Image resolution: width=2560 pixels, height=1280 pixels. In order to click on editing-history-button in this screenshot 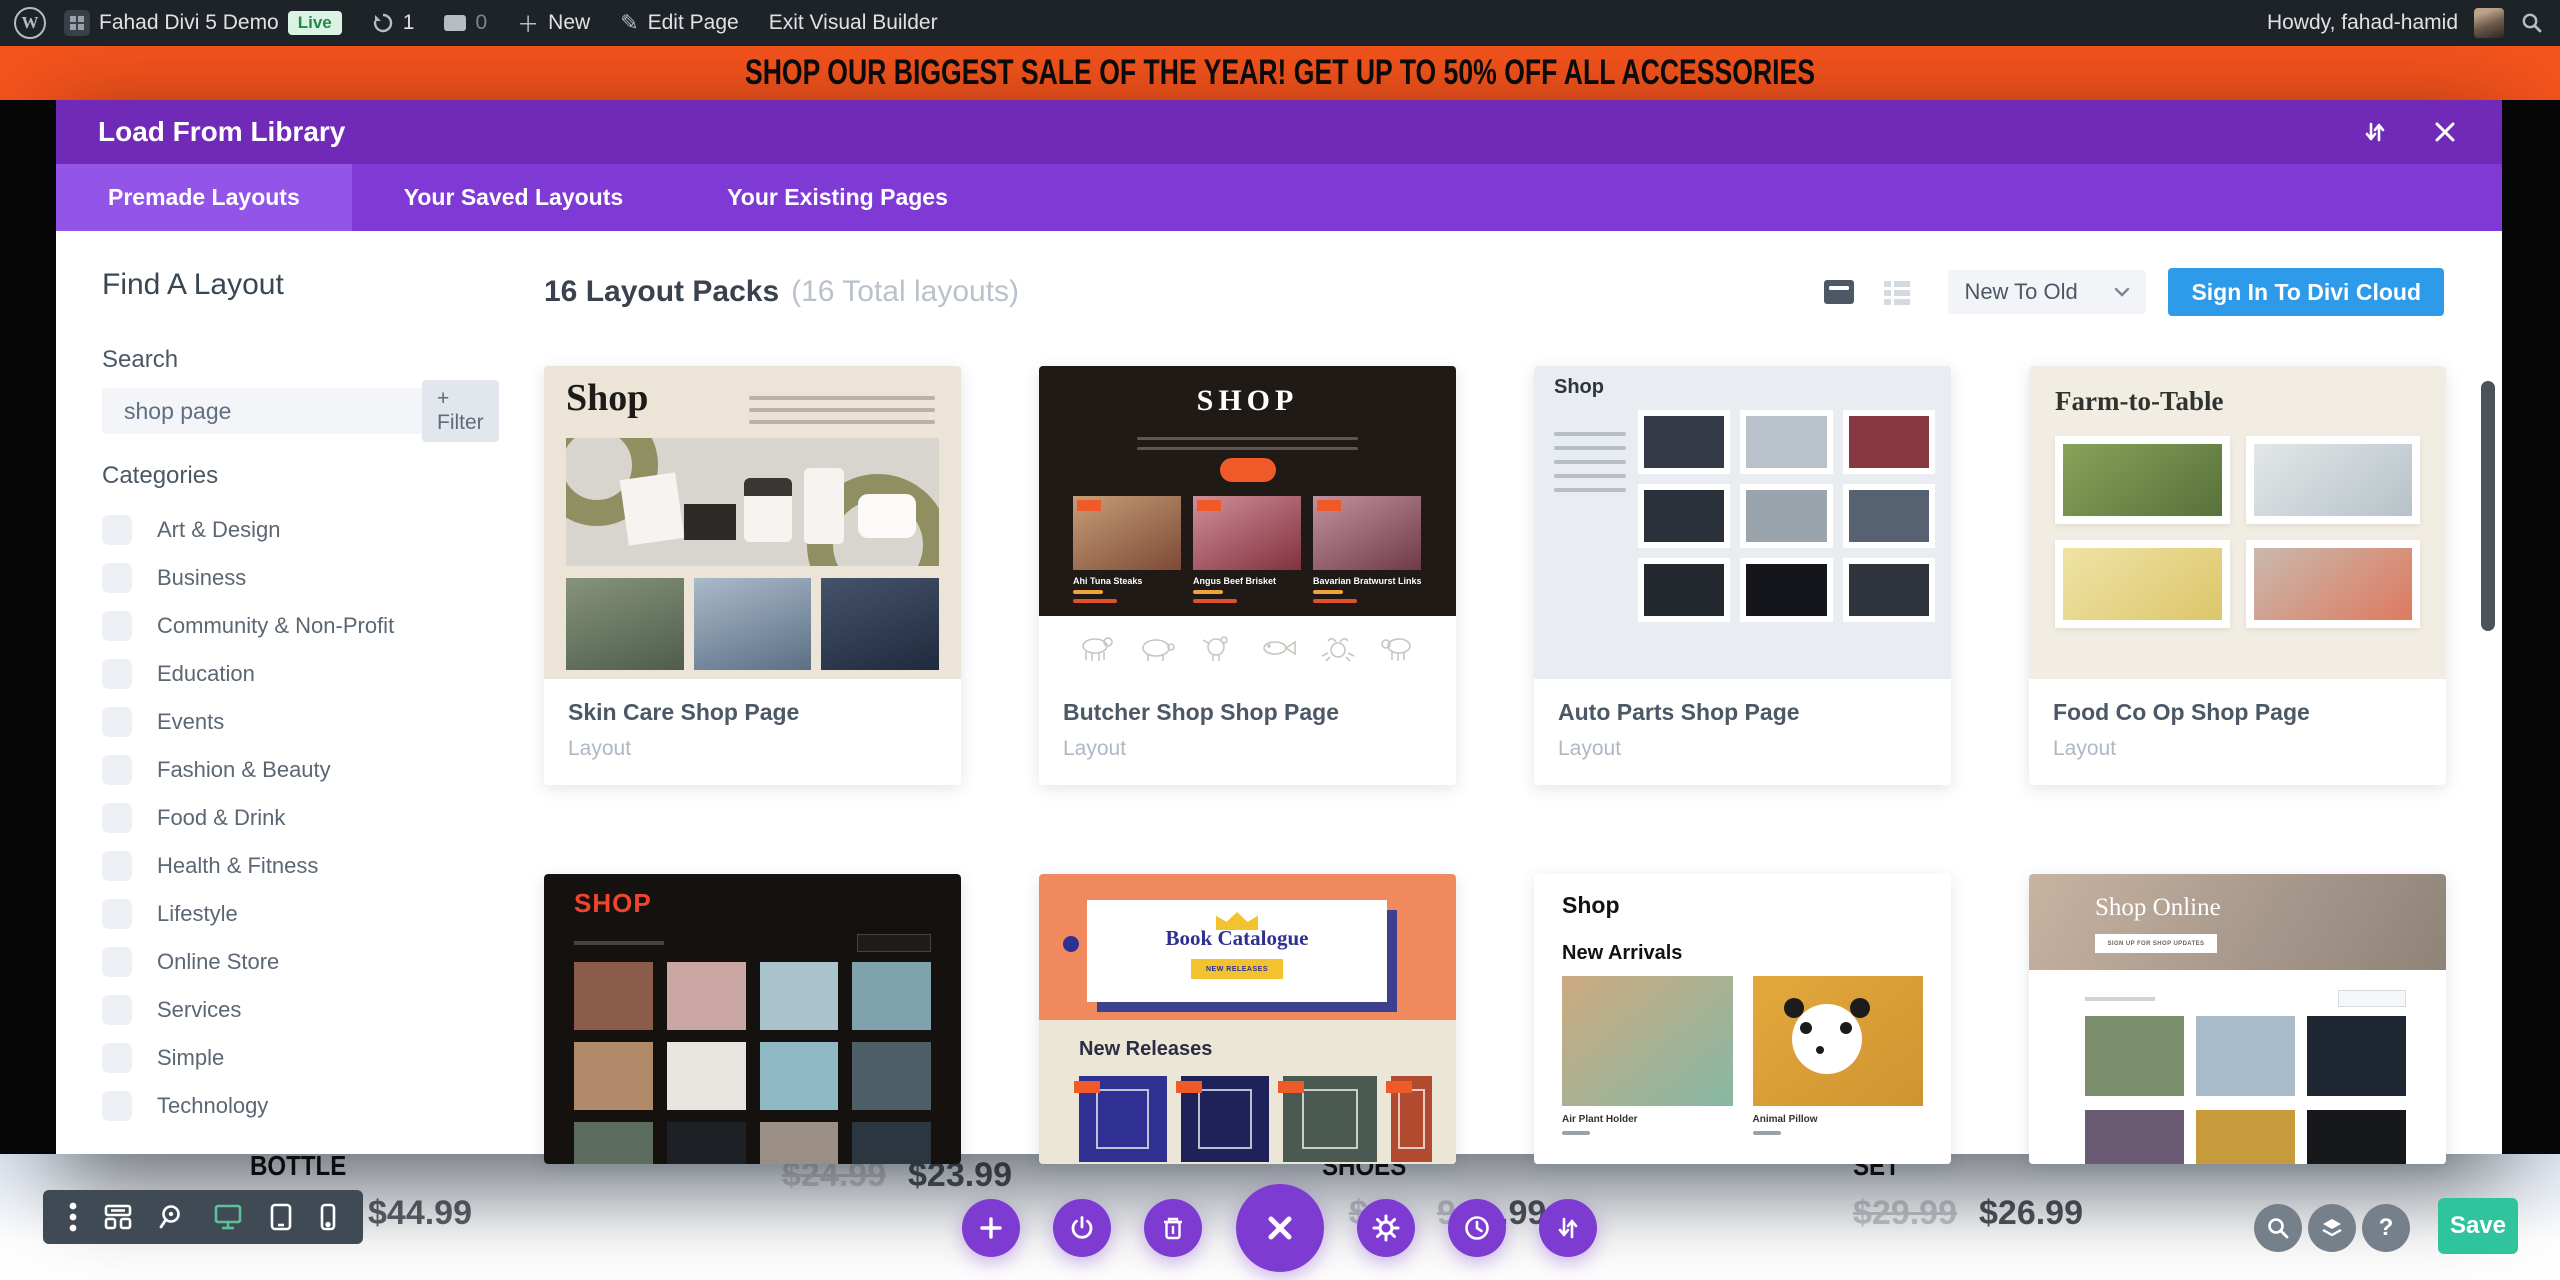, I will do `click(1477, 1228)`.